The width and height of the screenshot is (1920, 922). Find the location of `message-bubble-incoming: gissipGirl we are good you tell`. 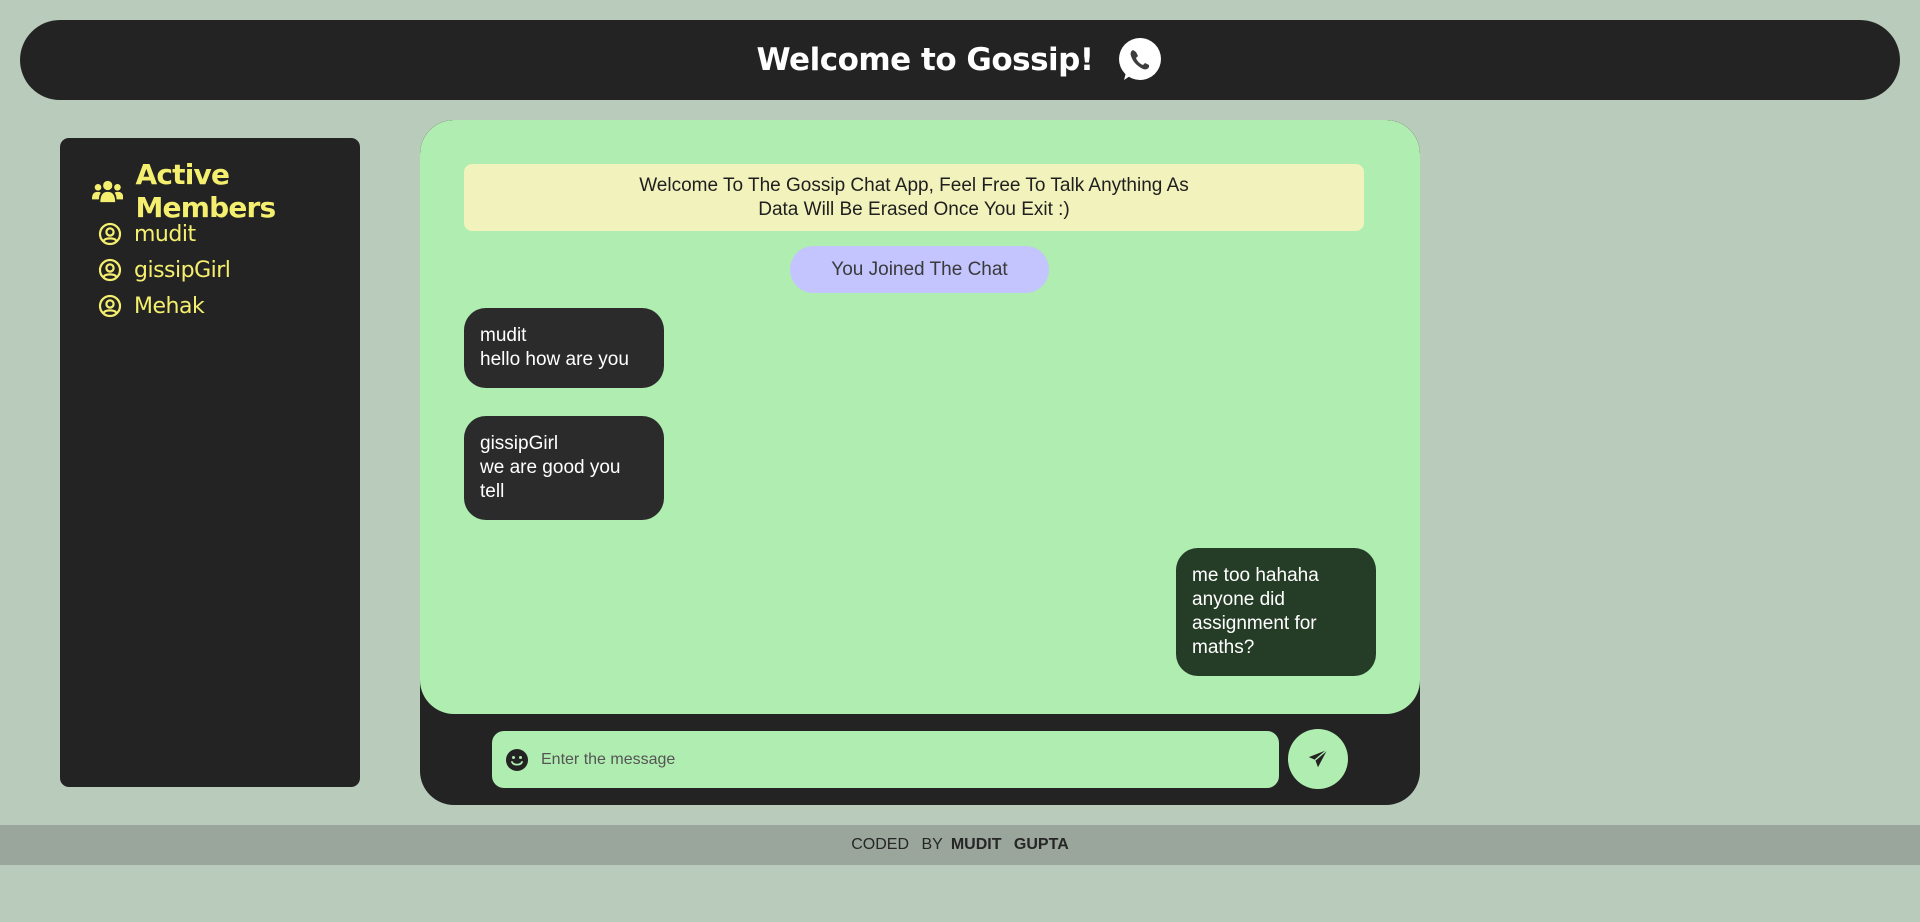

message-bubble-incoming: gissipGirl we are good you tell is located at coordinates (564, 468).